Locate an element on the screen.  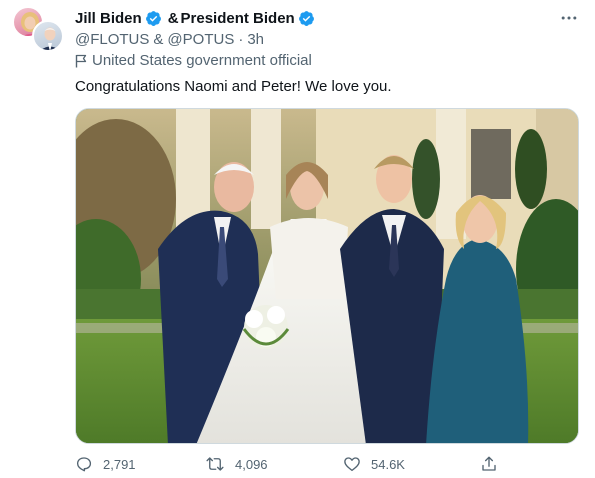
reply-icon is located at coordinates (84, 464).